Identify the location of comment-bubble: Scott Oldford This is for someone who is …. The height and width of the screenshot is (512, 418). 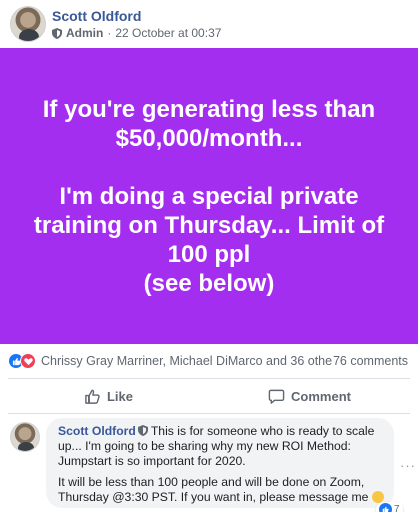
(220, 463).